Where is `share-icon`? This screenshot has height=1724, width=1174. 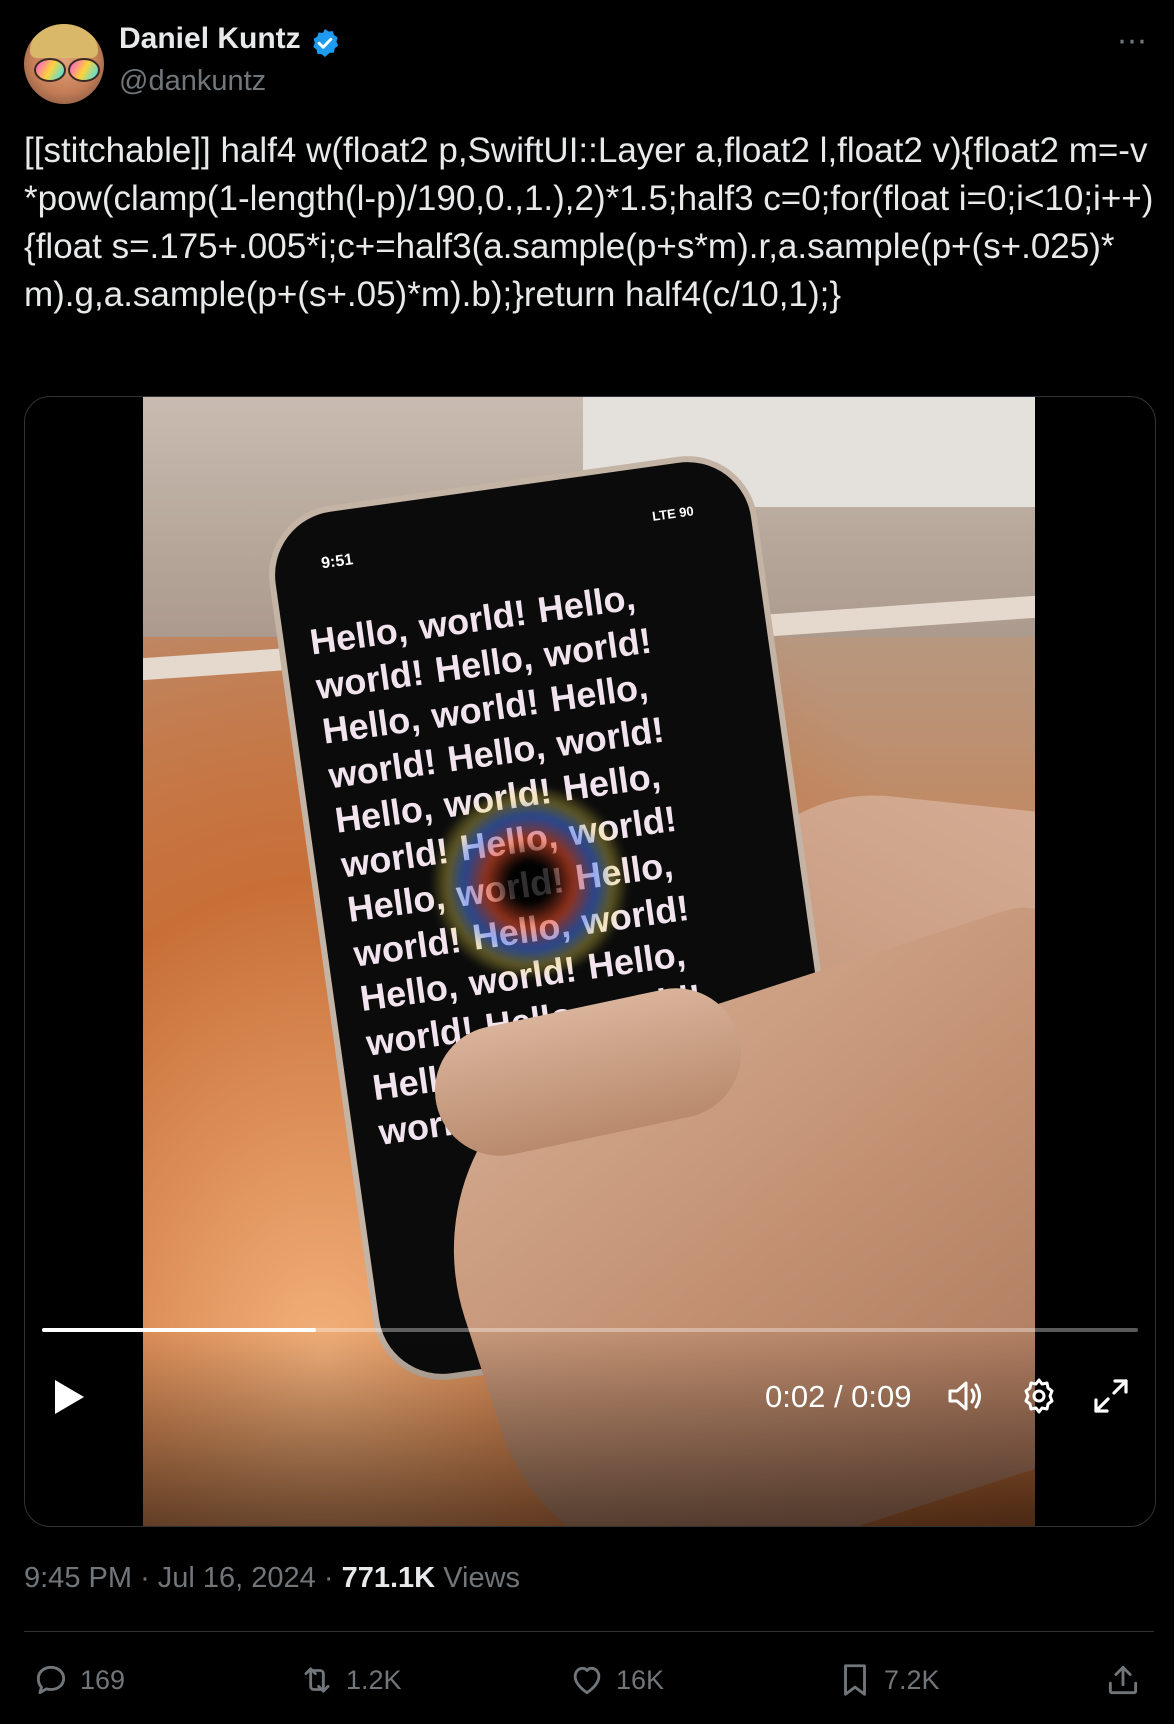
share-icon is located at coordinates (1123, 1680).